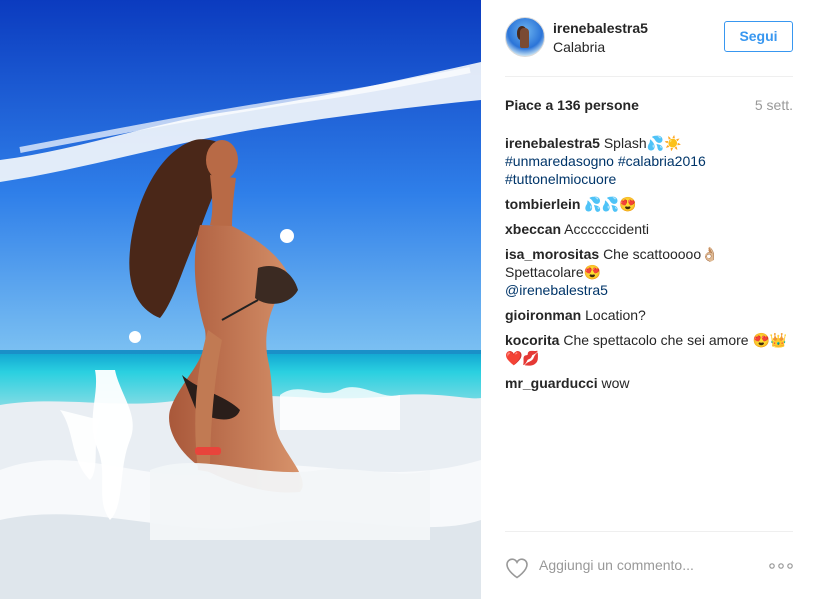 Image resolution: width=815 pixels, height=600 pixels. What do you see at coordinates (606, 229) in the screenshot?
I see `comment-text: Accccccidenti` at bounding box center [606, 229].